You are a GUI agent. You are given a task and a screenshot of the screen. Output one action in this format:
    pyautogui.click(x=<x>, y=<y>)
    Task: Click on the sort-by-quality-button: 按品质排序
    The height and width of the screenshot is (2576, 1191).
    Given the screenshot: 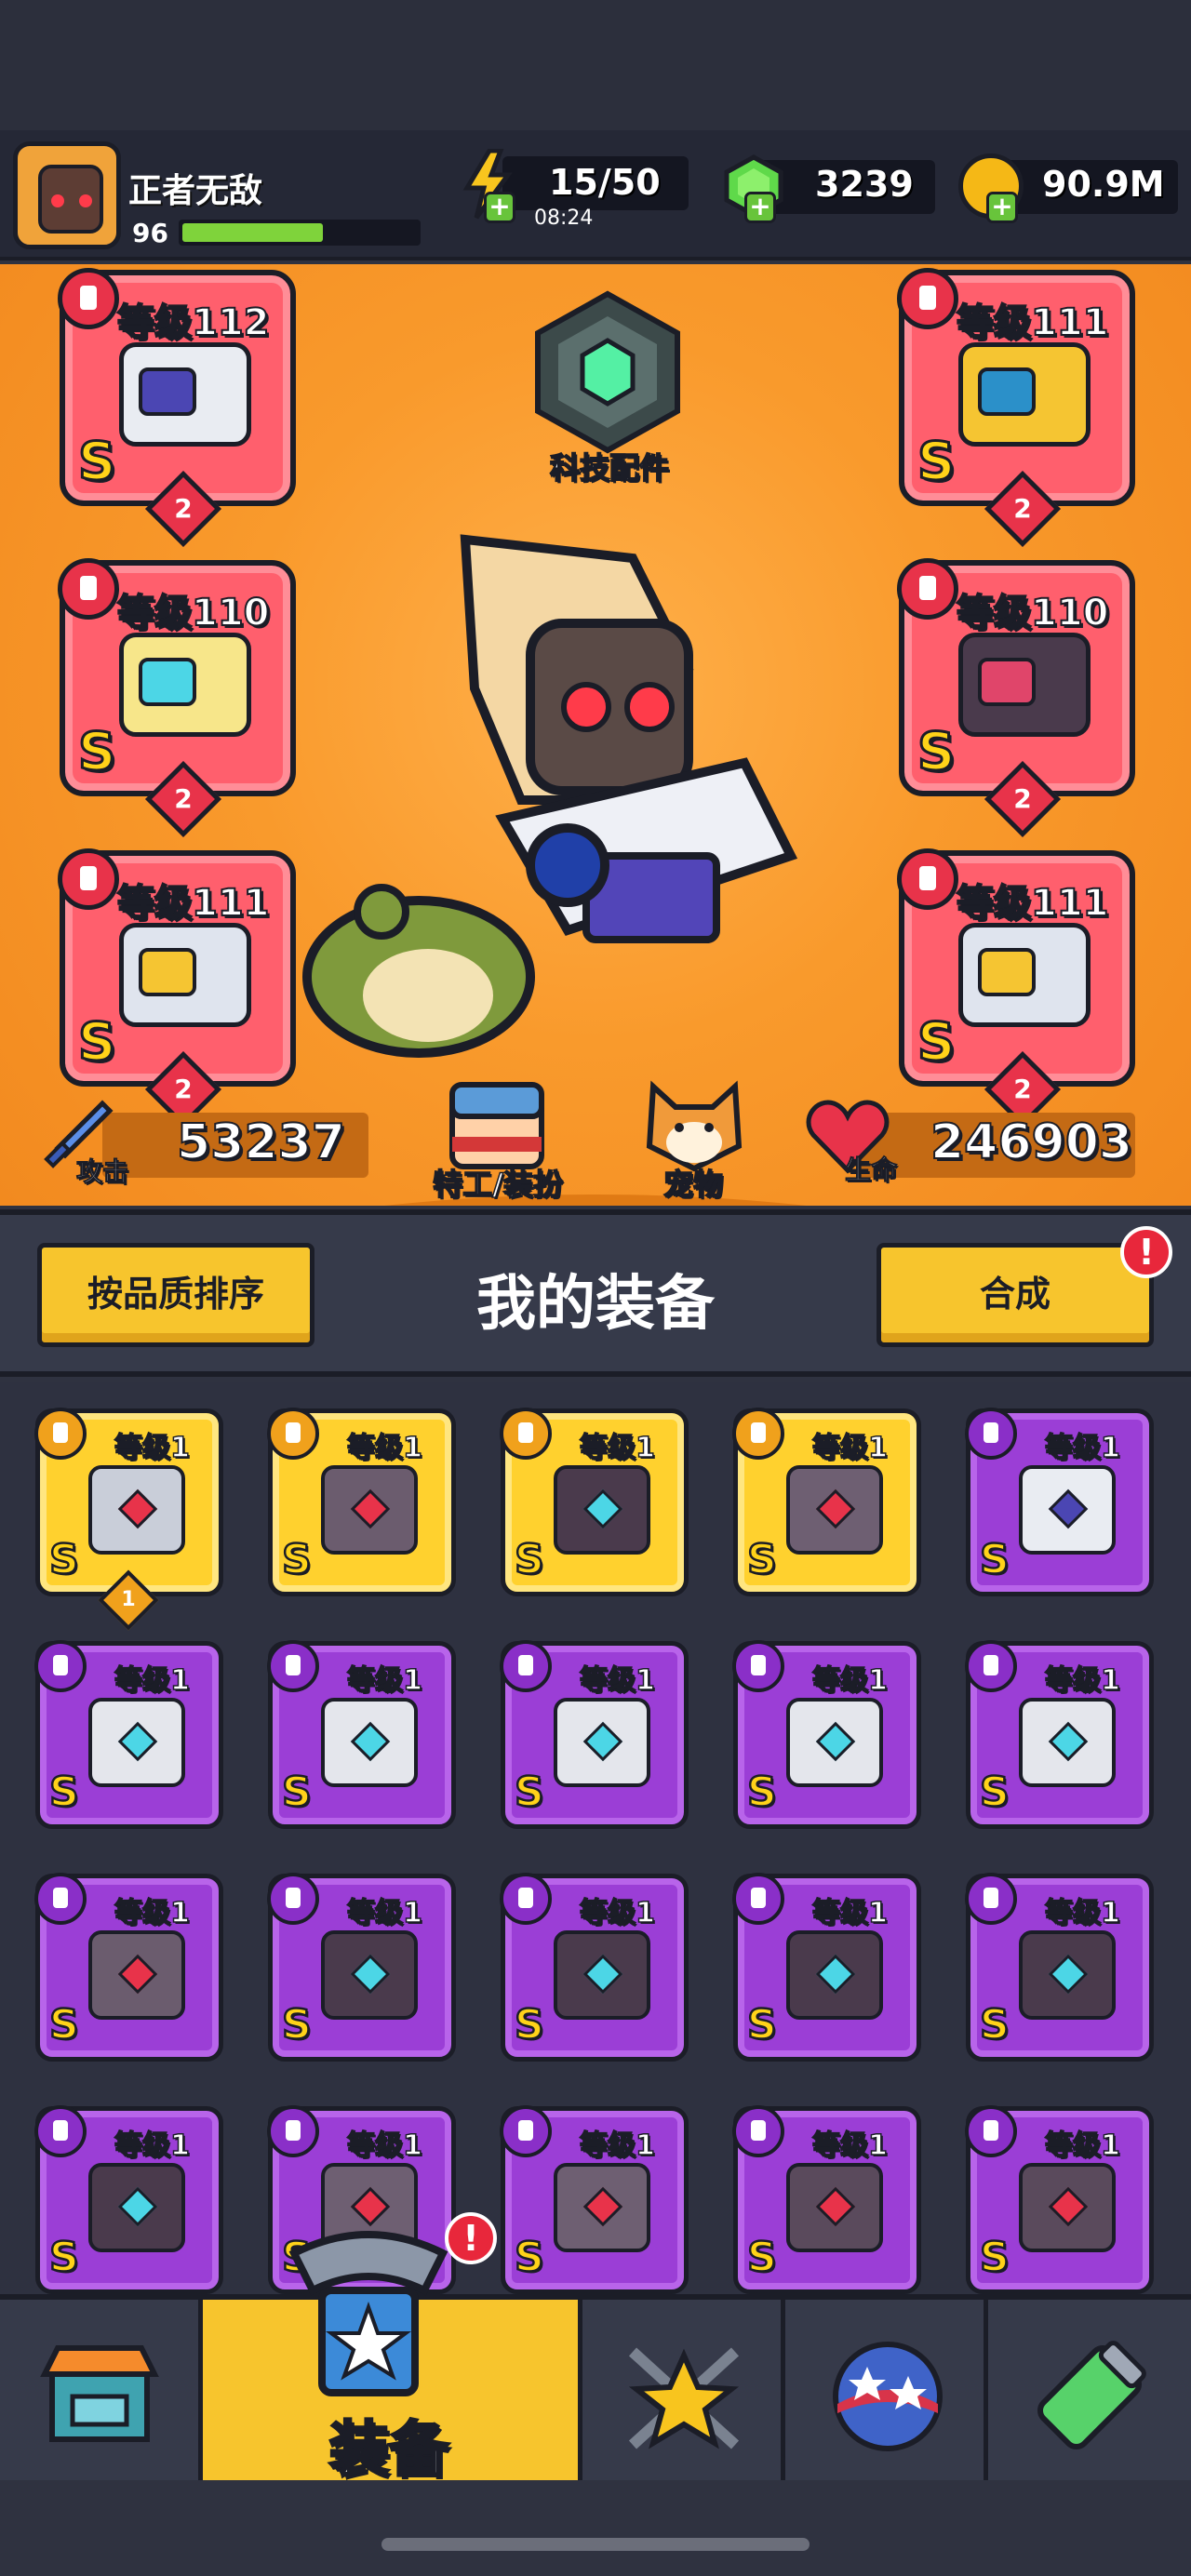 What is the action you would take?
    pyautogui.click(x=175, y=1295)
    